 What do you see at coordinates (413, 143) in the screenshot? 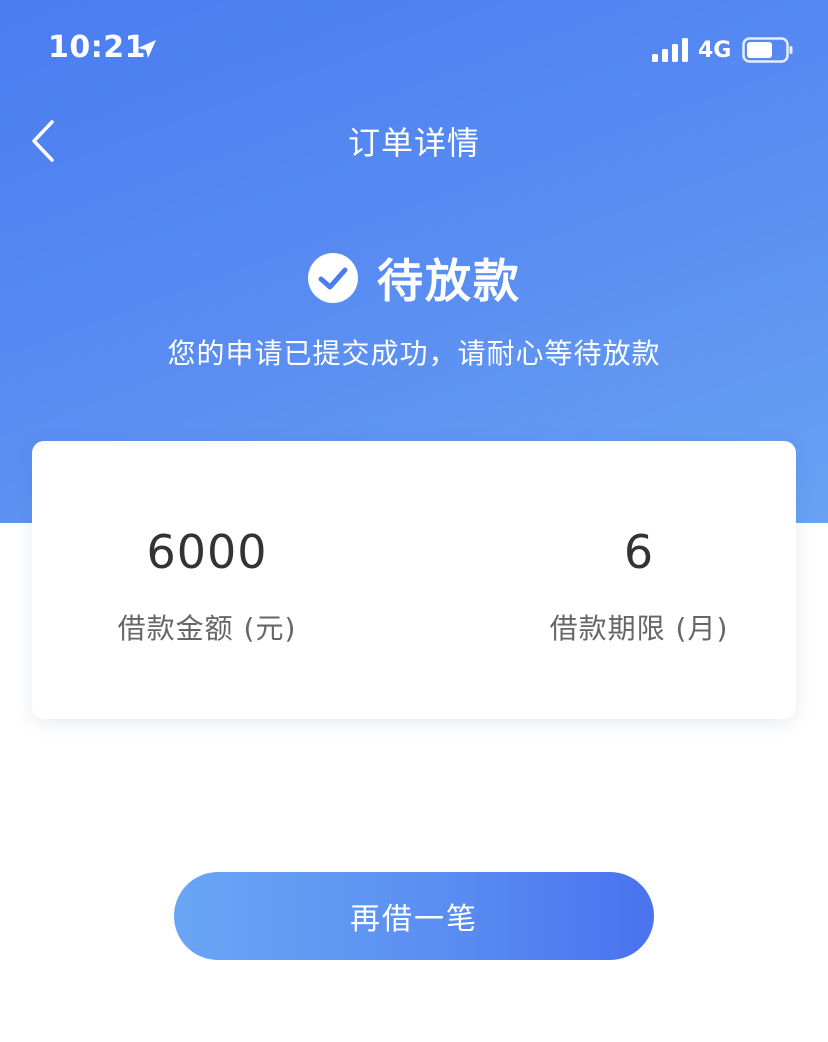
I see `page-title: 订单详情` at bounding box center [413, 143].